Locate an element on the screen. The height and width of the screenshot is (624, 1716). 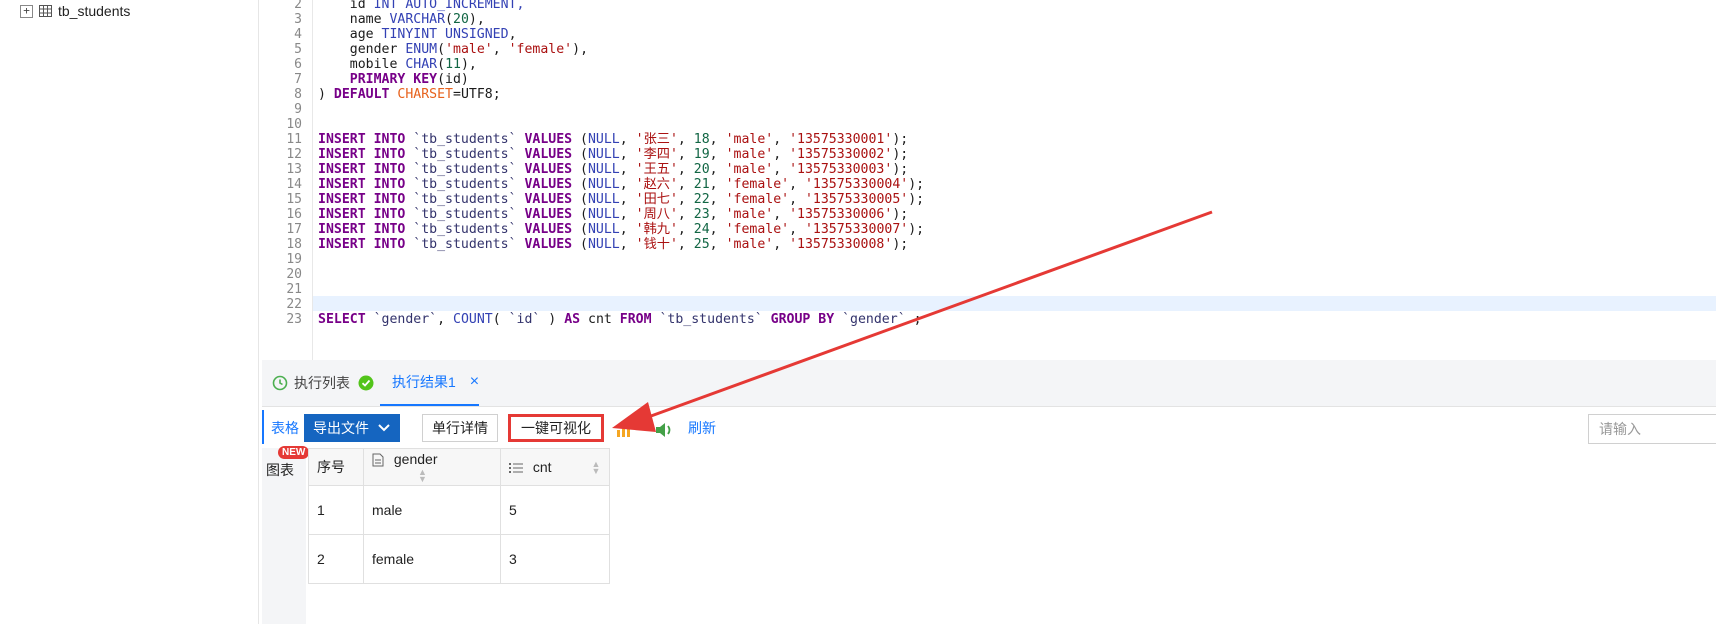
line-number: 12 is located at coordinates (294, 154).